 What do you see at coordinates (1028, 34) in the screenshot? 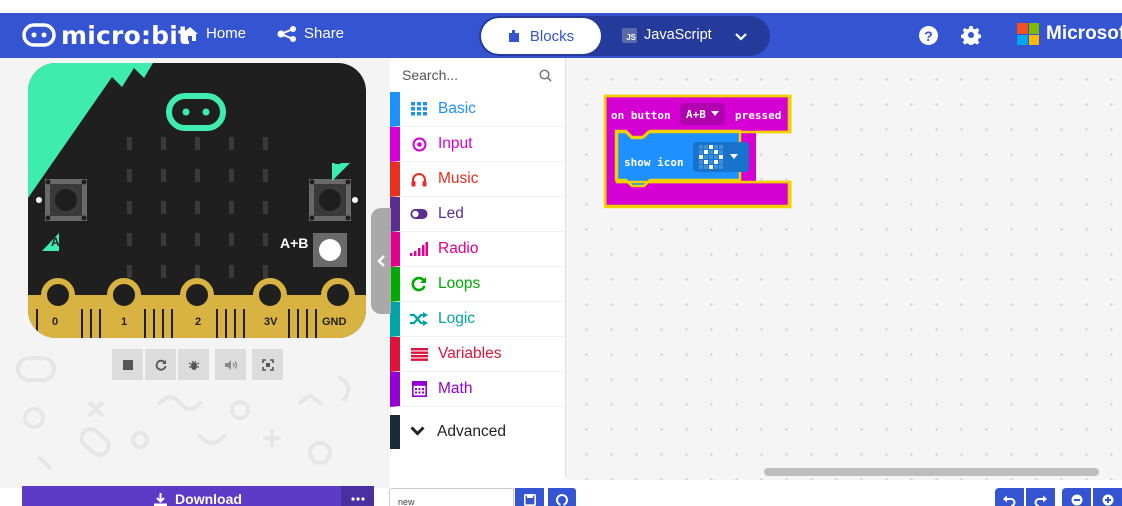
I see `microsoft-logo-icon` at bounding box center [1028, 34].